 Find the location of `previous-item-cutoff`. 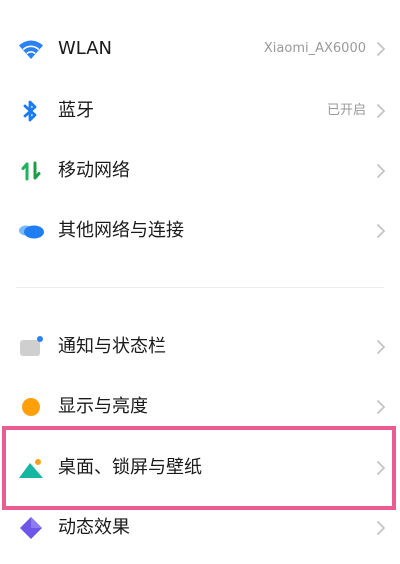

previous-item-cutoff is located at coordinates (200, 4).